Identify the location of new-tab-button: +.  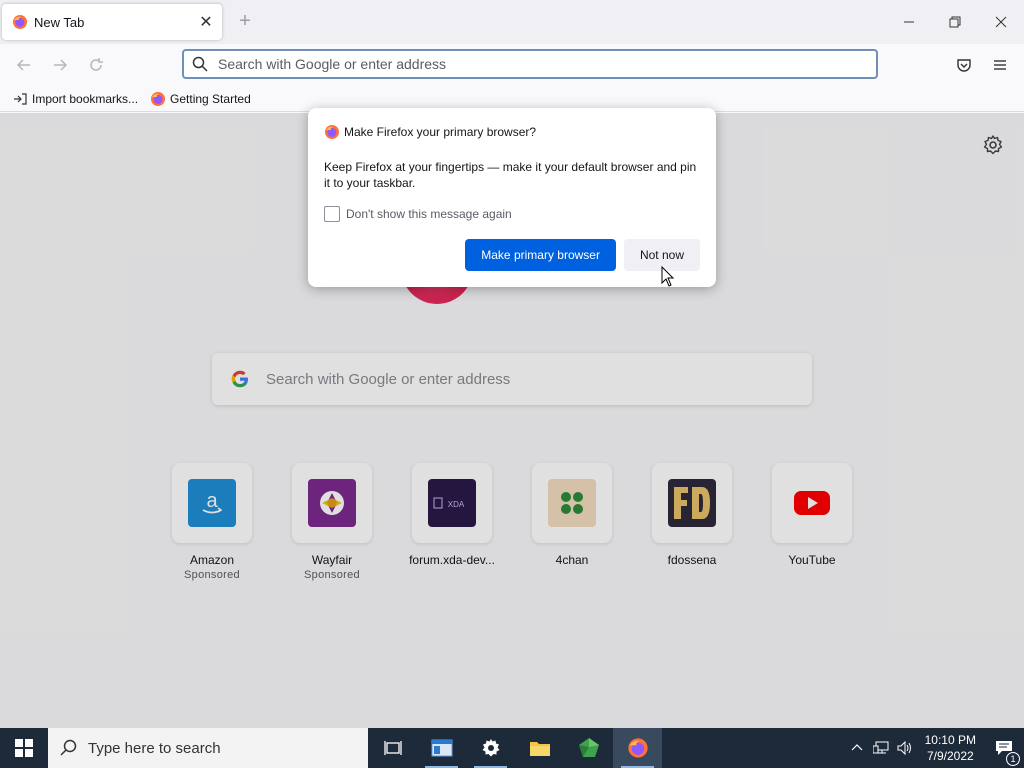
(245, 21).